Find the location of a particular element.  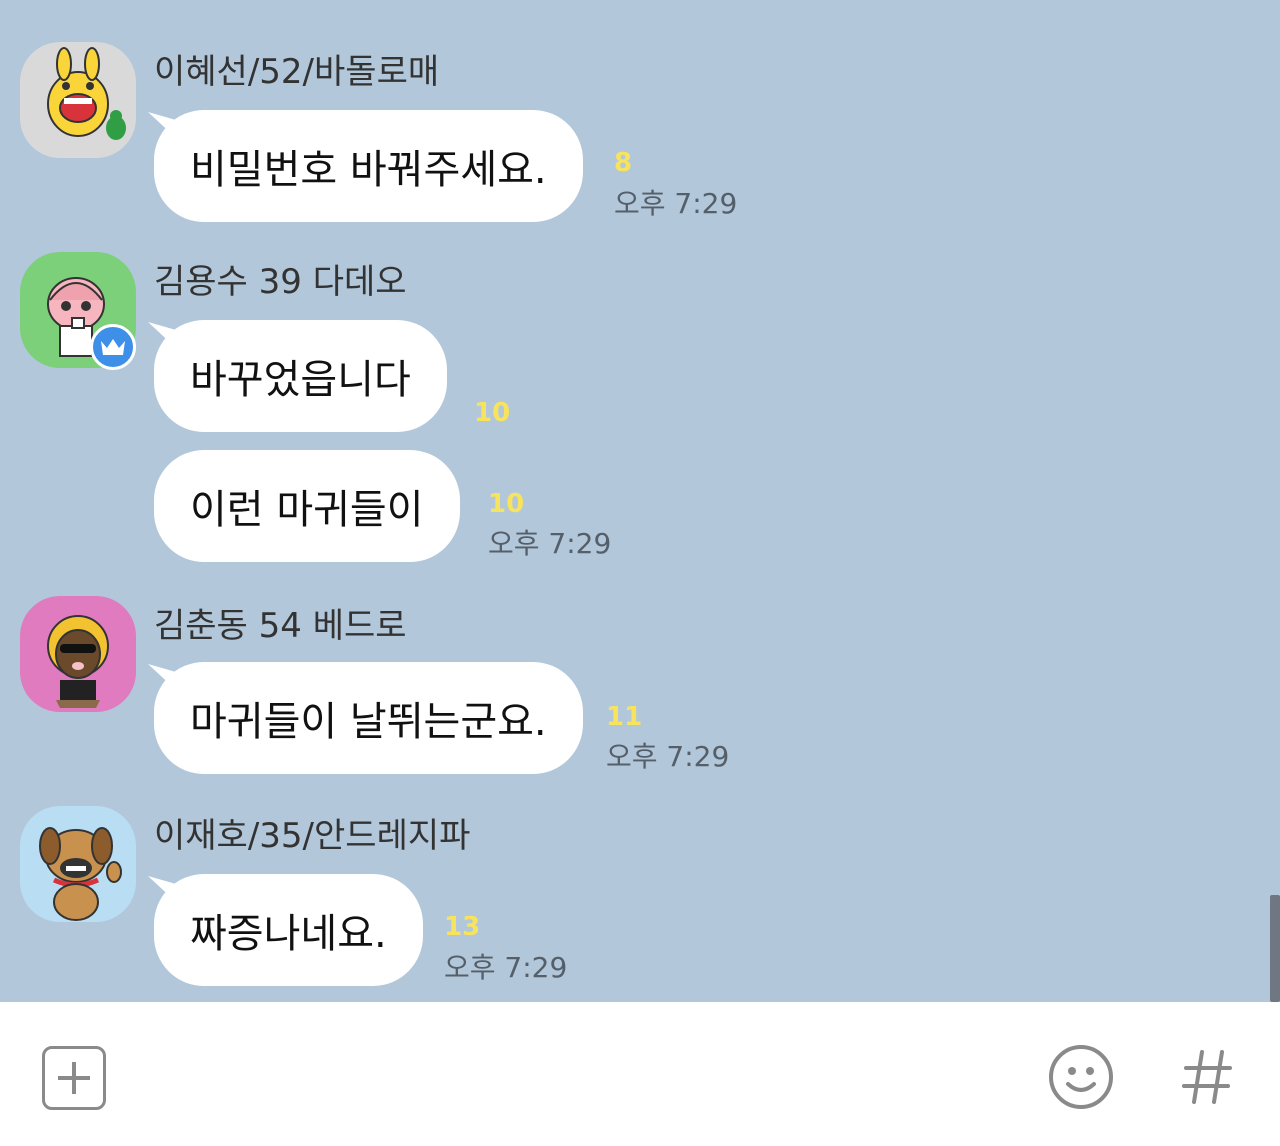

message-bubble: 바꾸었읍니다 is located at coordinates (300, 376).